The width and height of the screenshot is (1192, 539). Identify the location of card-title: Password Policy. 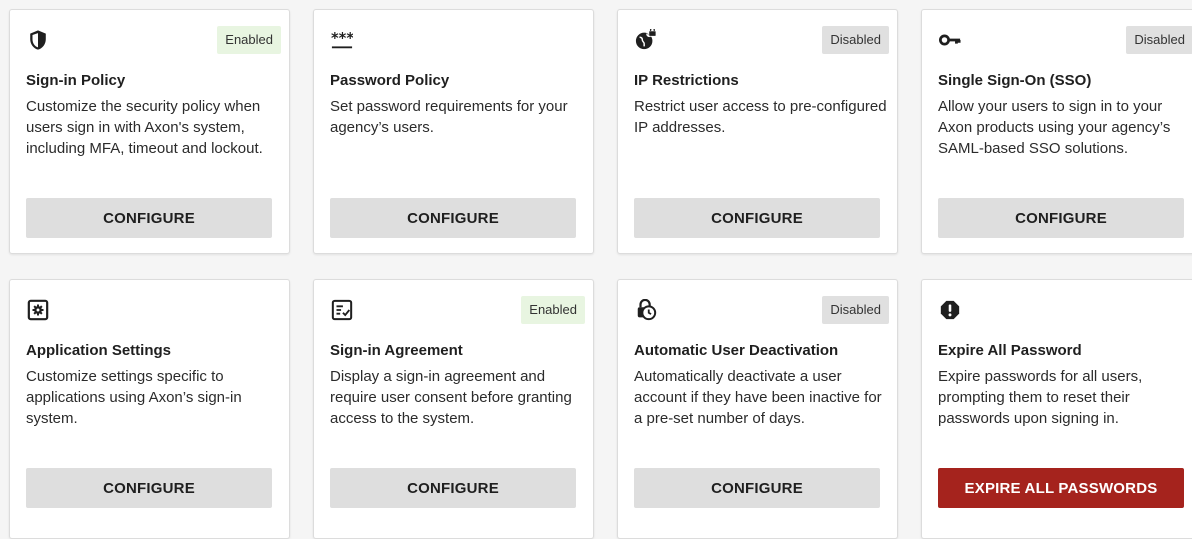
(390, 80).